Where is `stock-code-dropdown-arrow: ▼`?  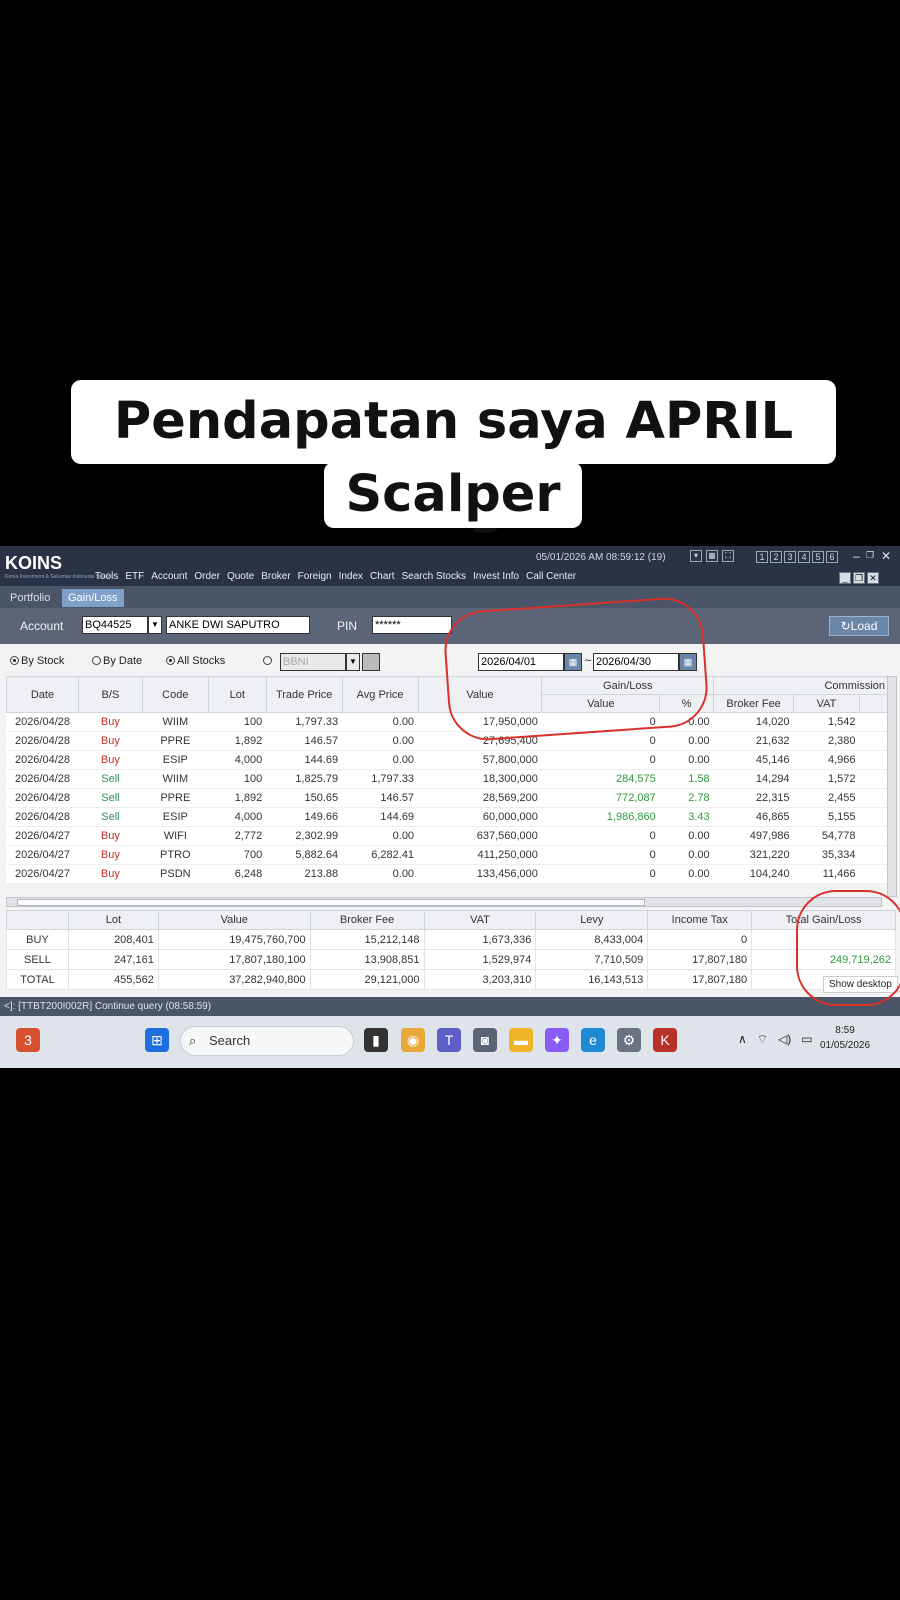
stock-code-dropdown-arrow: ▼ is located at coordinates (353, 662).